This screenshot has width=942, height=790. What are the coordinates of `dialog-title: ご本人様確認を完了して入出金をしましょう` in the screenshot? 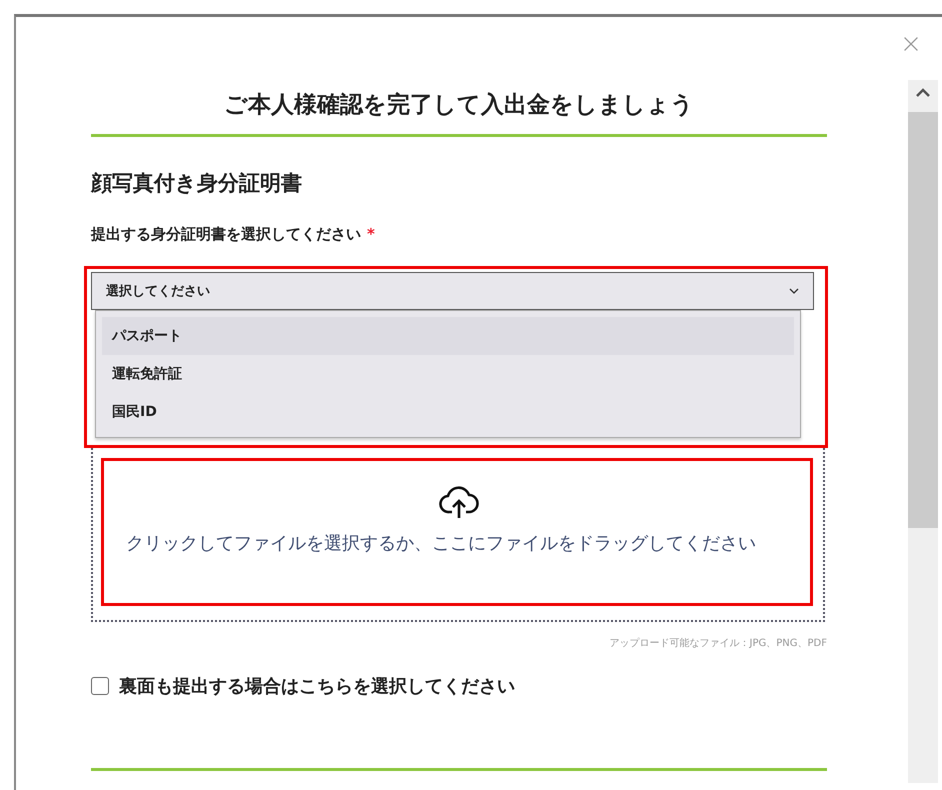 It's located at (459, 105).